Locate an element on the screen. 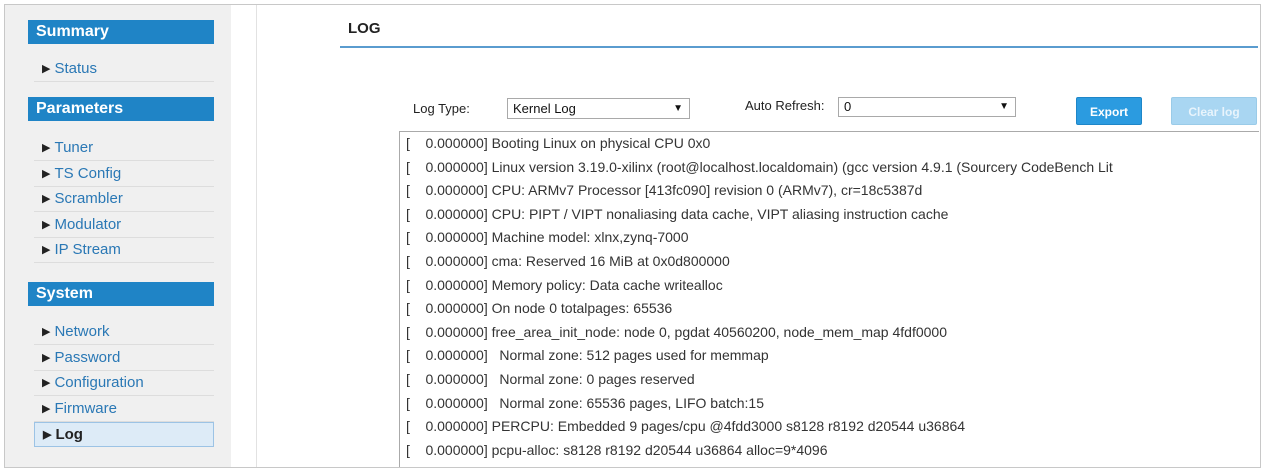 The width and height of the screenshot is (1264, 470). sidebar-item-ts-config: ▶ TS Config is located at coordinates (124, 174).